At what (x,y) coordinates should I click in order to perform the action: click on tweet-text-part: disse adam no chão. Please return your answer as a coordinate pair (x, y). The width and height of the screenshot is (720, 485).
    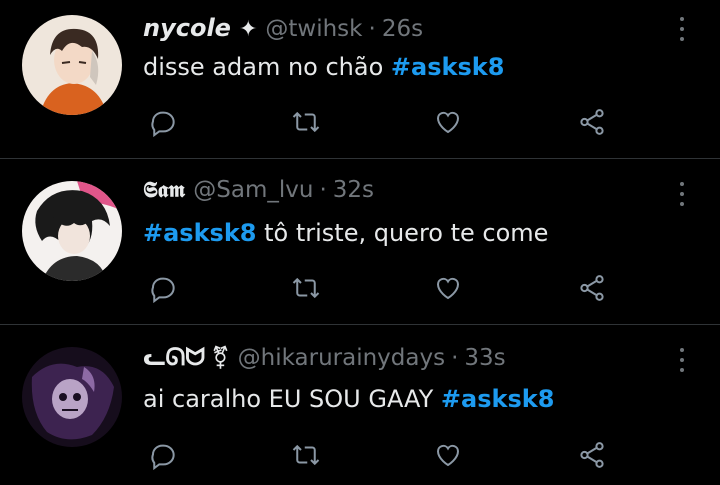
    Looking at the image, I should click on (267, 67).